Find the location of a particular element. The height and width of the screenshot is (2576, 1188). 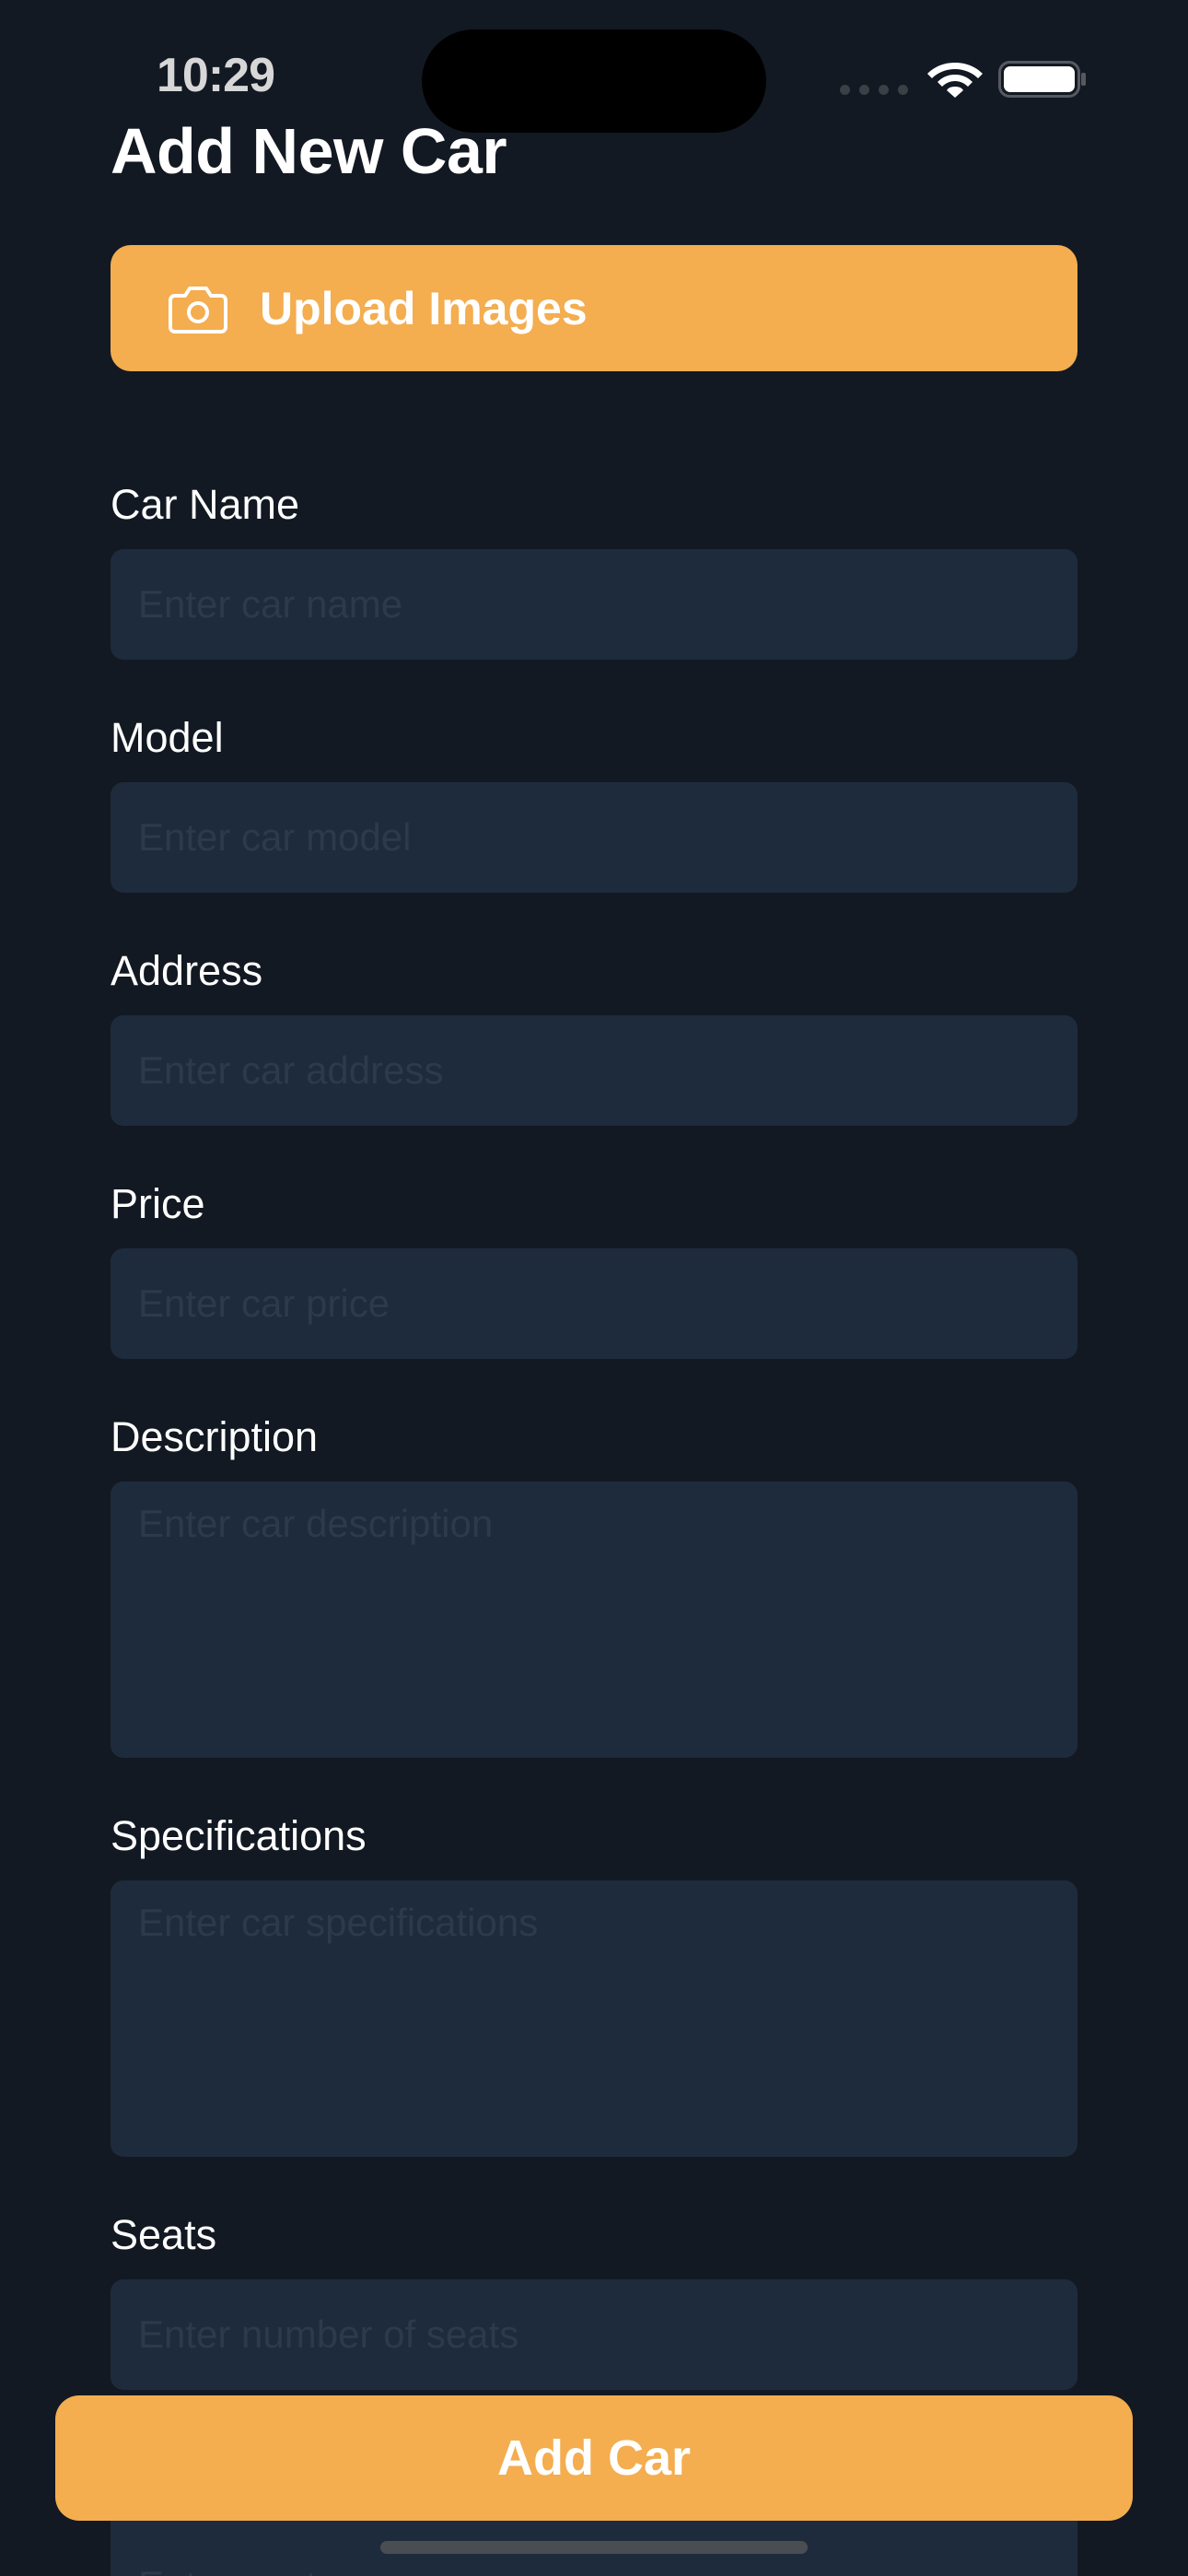

description-label: Description is located at coordinates (215, 1436).